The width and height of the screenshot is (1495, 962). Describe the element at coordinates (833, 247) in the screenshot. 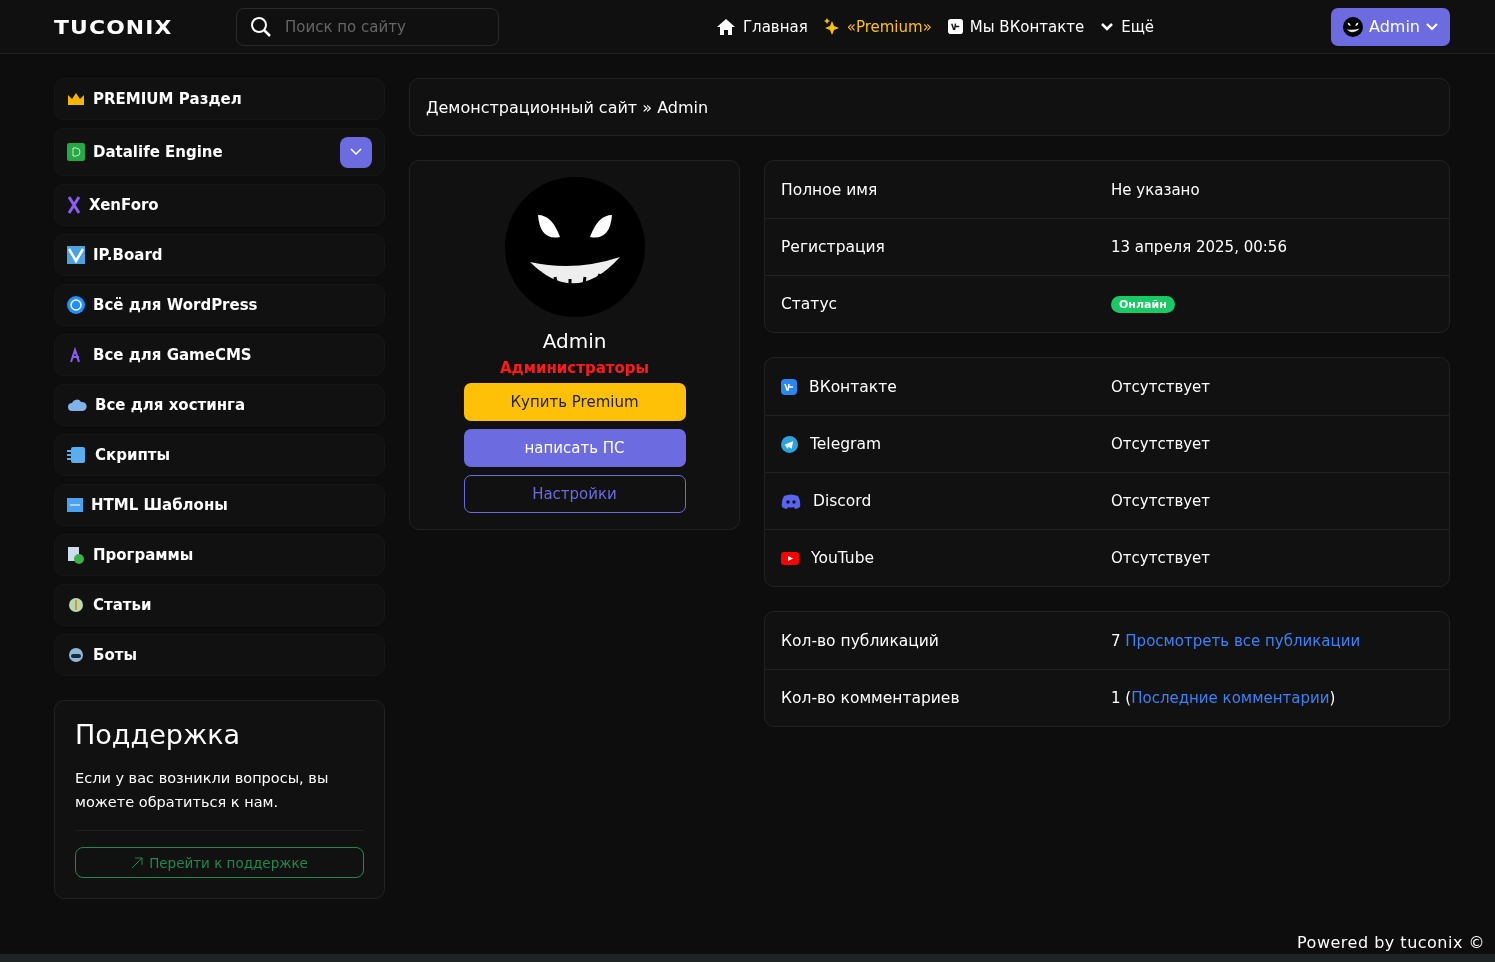

I see `field-label: Регистрация` at that location.